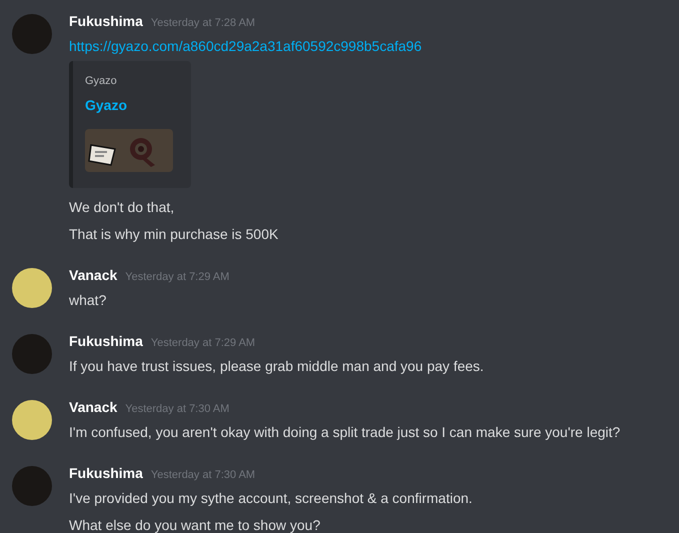 The image size is (679, 533). I want to click on message-text: We don't do that,, so click(122, 207).